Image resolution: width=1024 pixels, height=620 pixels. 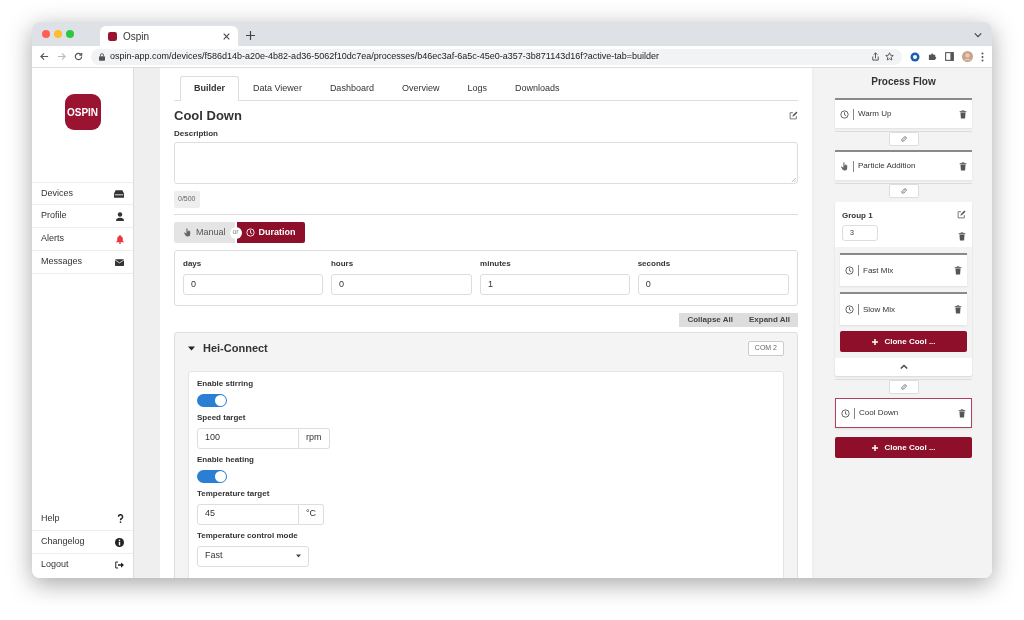 What do you see at coordinates (887, 166) in the screenshot?
I see `step-name: Particle Addition` at bounding box center [887, 166].